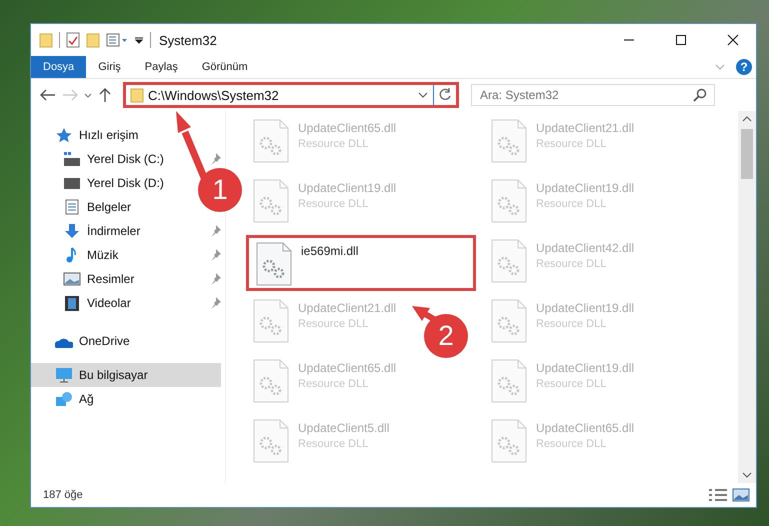 This screenshot has width=769, height=526. I want to click on up-arrow-icon, so click(105, 95).